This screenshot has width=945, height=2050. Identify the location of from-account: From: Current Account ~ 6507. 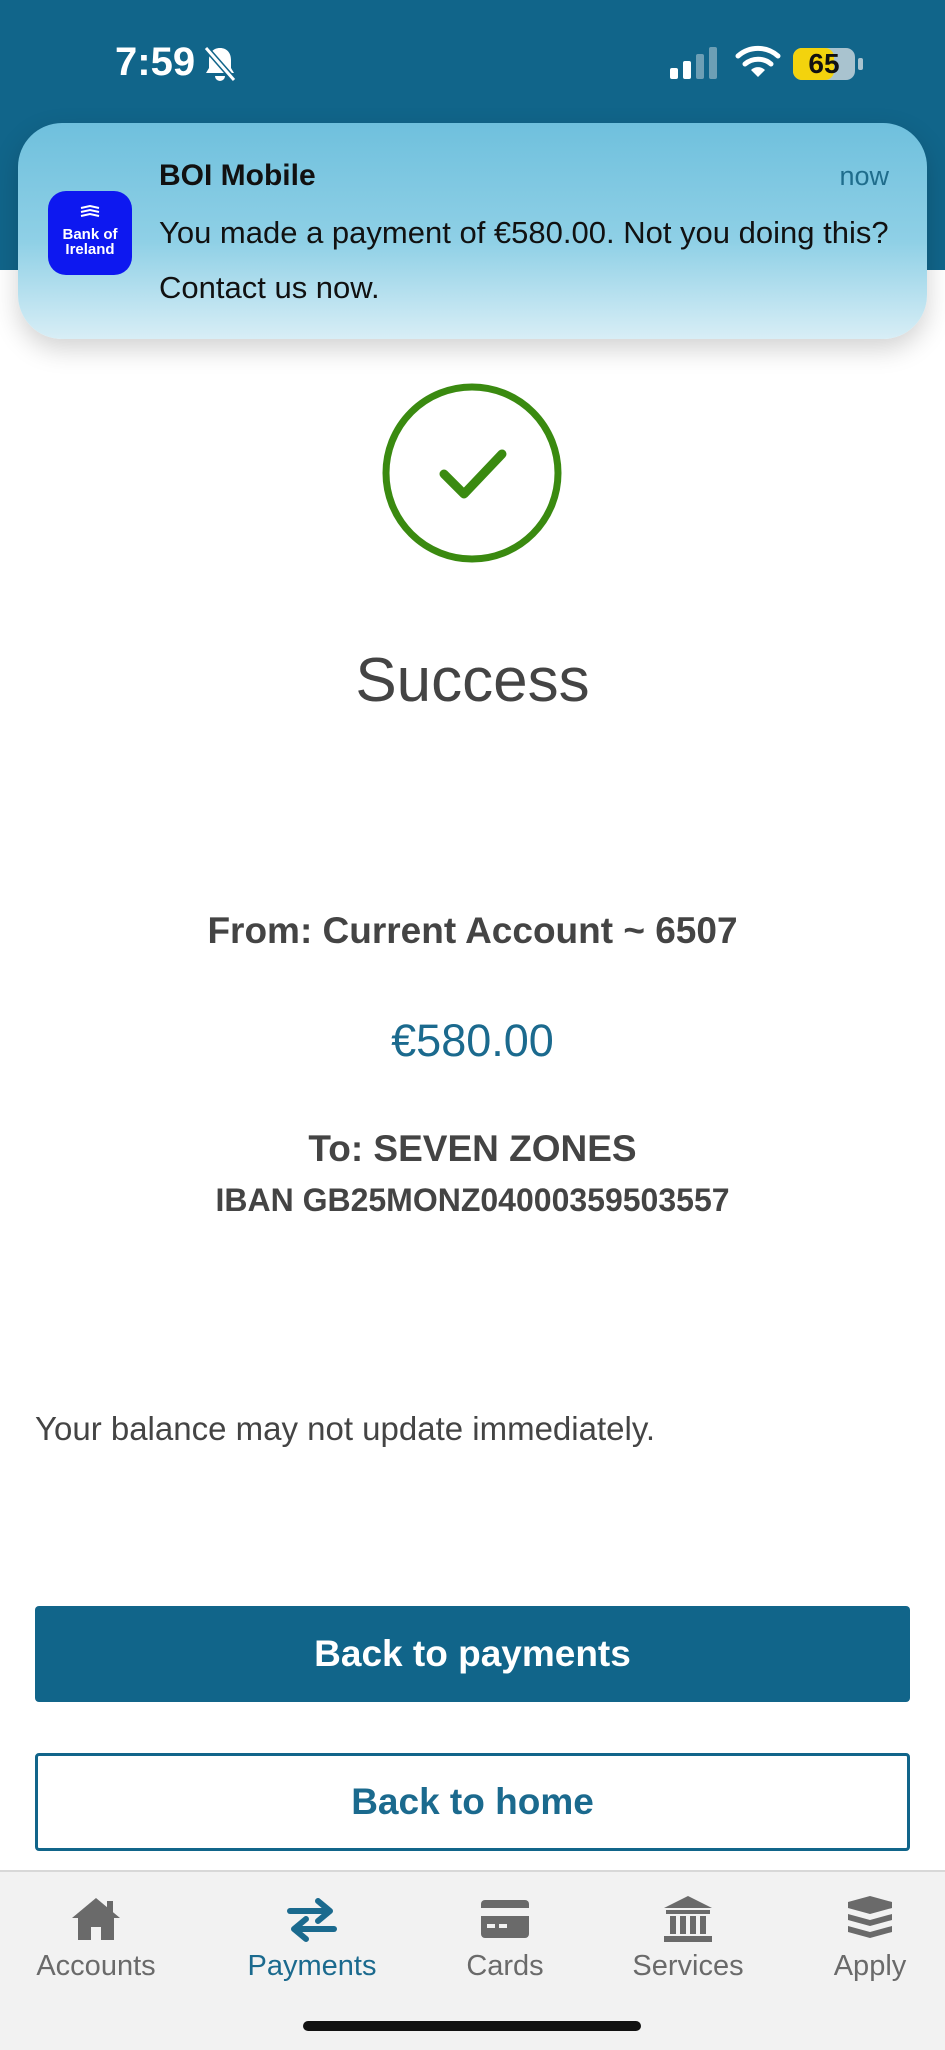
(472, 930).